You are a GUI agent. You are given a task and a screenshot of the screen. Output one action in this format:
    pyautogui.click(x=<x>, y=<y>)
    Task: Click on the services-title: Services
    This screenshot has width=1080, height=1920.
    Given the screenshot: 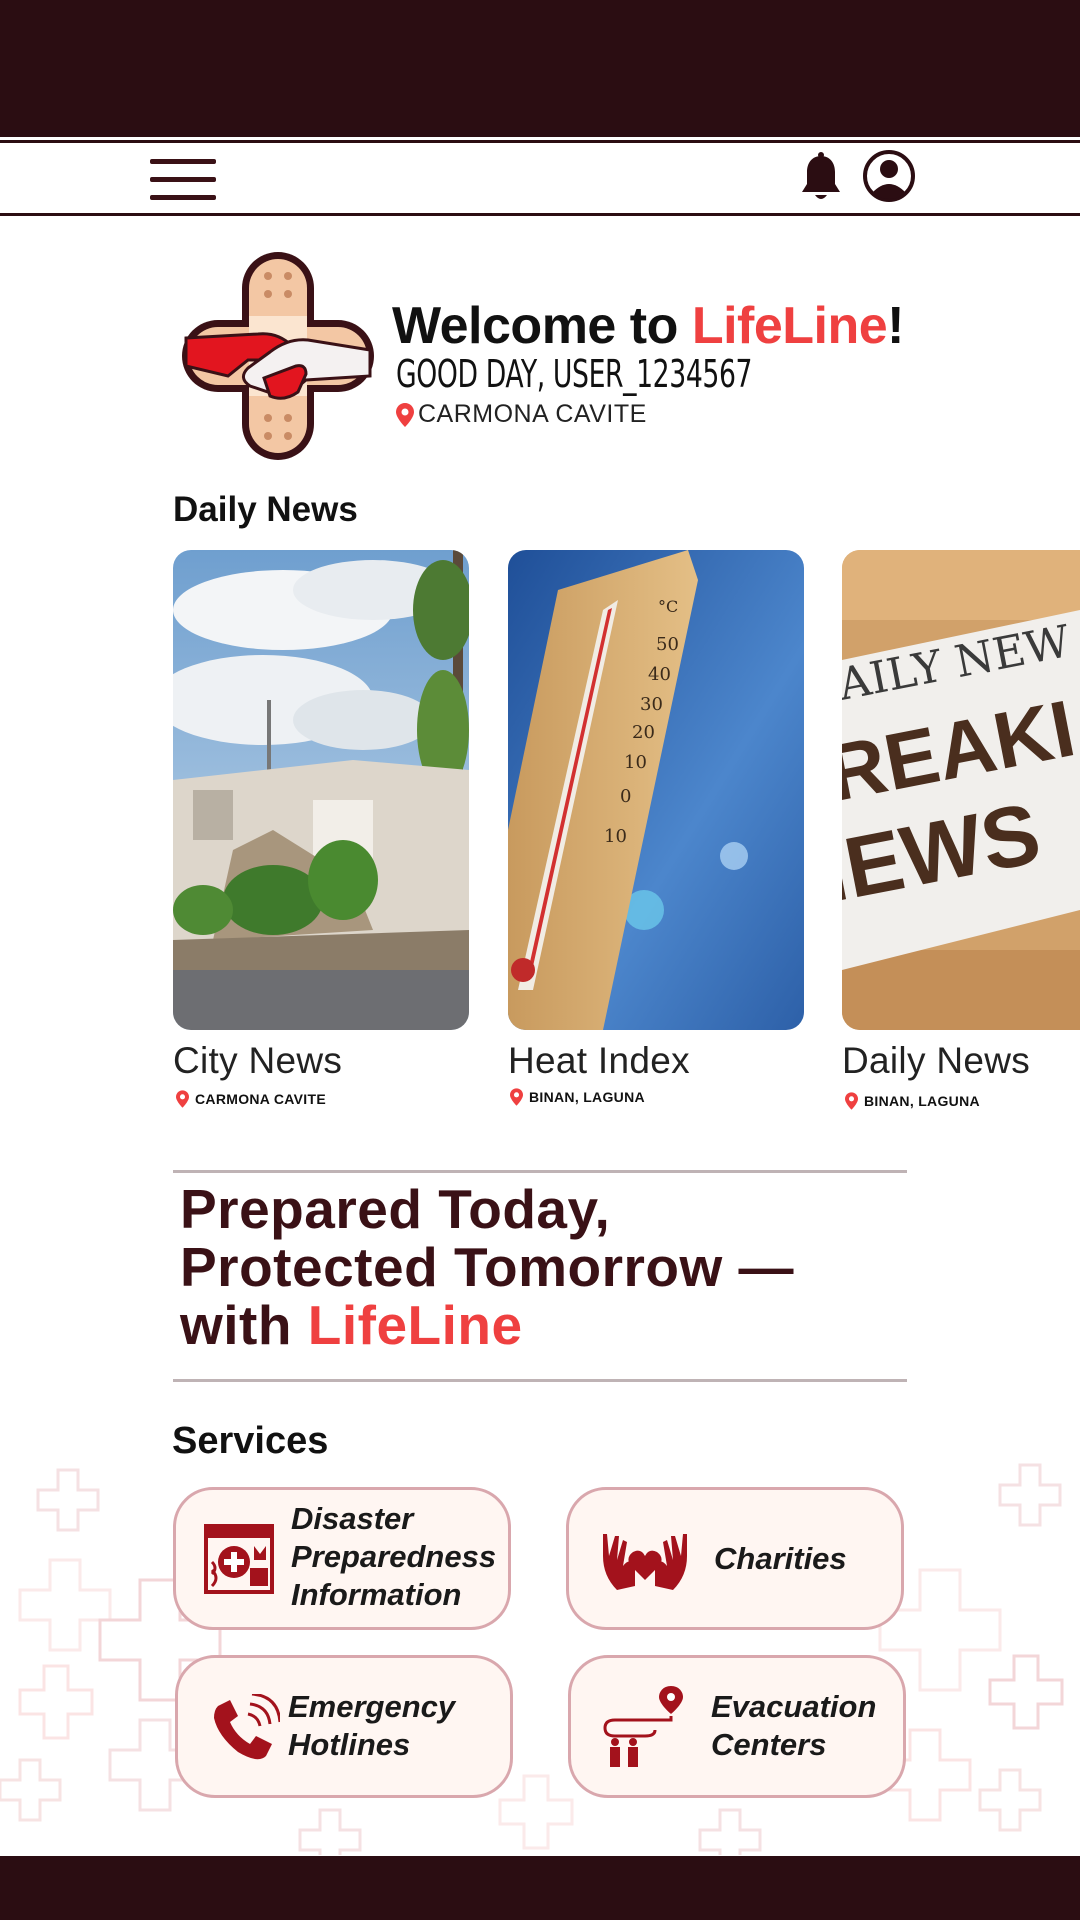 What is the action you would take?
    pyautogui.click(x=250, y=1441)
    